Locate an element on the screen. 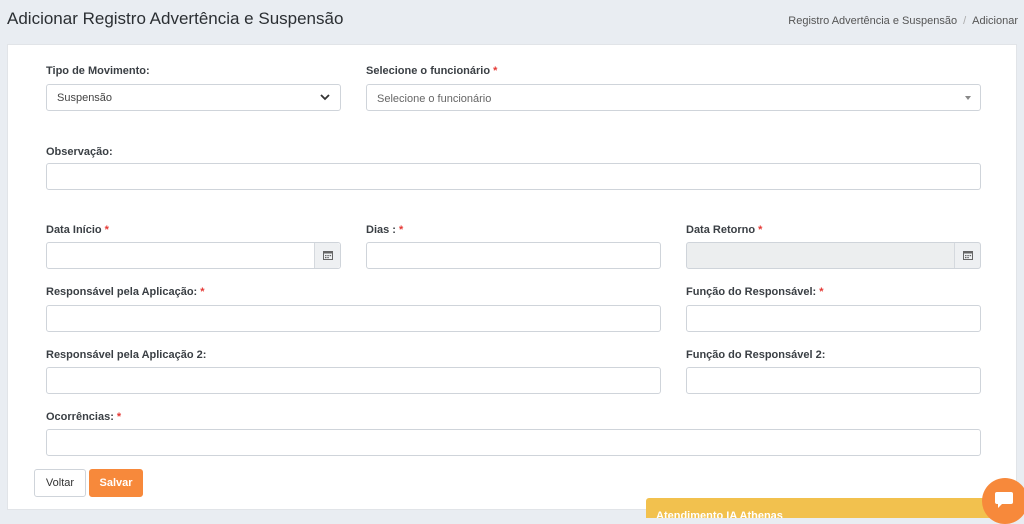 This screenshot has width=1024, height=524. data-inicio-input is located at coordinates (193, 255).